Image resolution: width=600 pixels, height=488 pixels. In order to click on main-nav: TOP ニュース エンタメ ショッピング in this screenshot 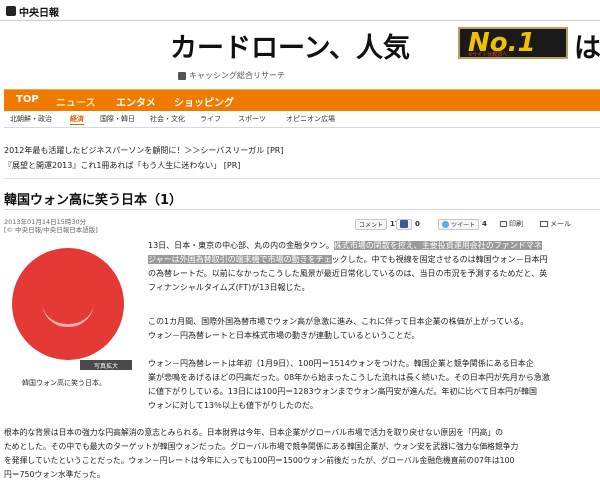, I will do `click(302, 100)`.